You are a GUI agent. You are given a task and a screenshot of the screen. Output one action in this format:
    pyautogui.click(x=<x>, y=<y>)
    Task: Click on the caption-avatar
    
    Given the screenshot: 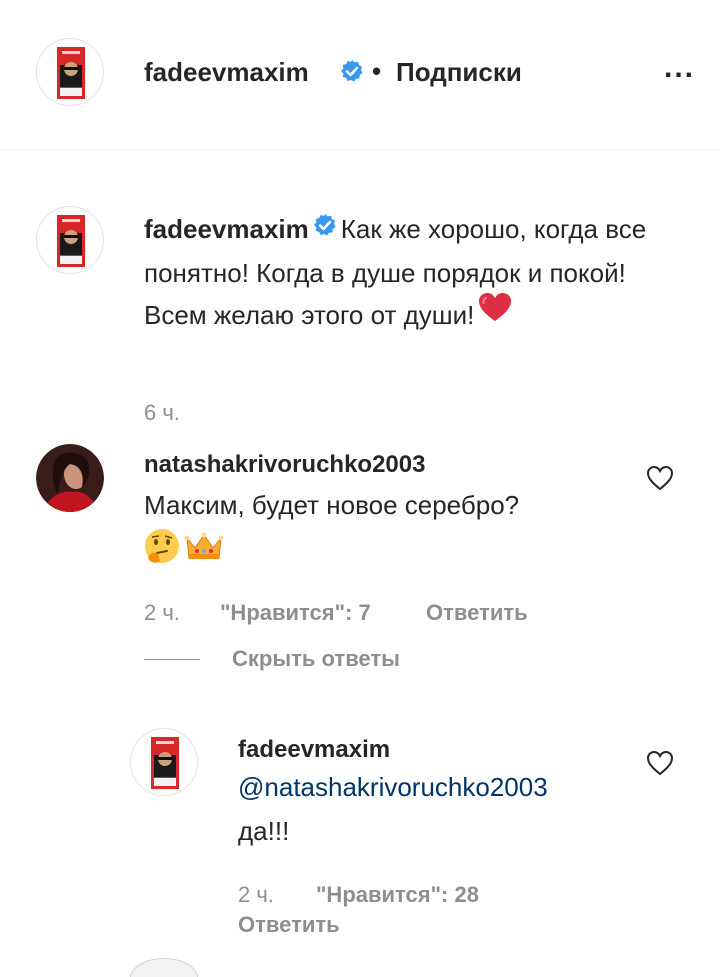 What is the action you would take?
    pyautogui.click(x=70, y=240)
    